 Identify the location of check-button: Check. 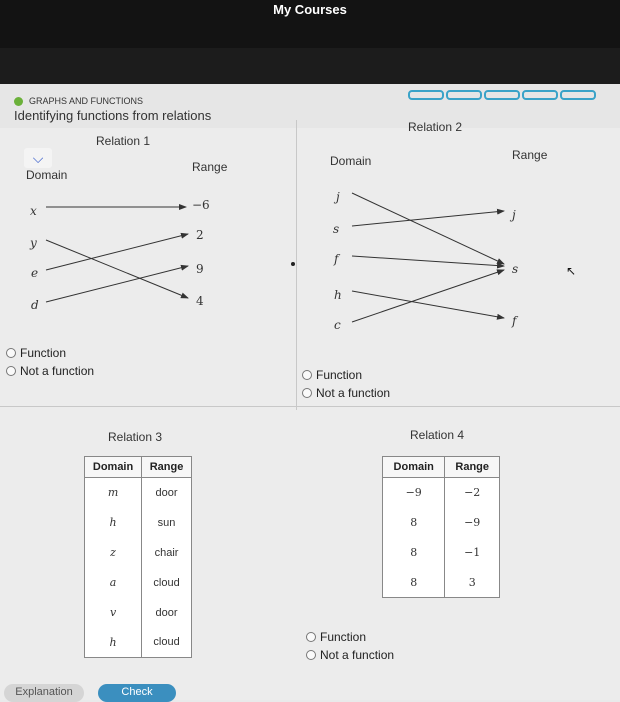
(137, 693).